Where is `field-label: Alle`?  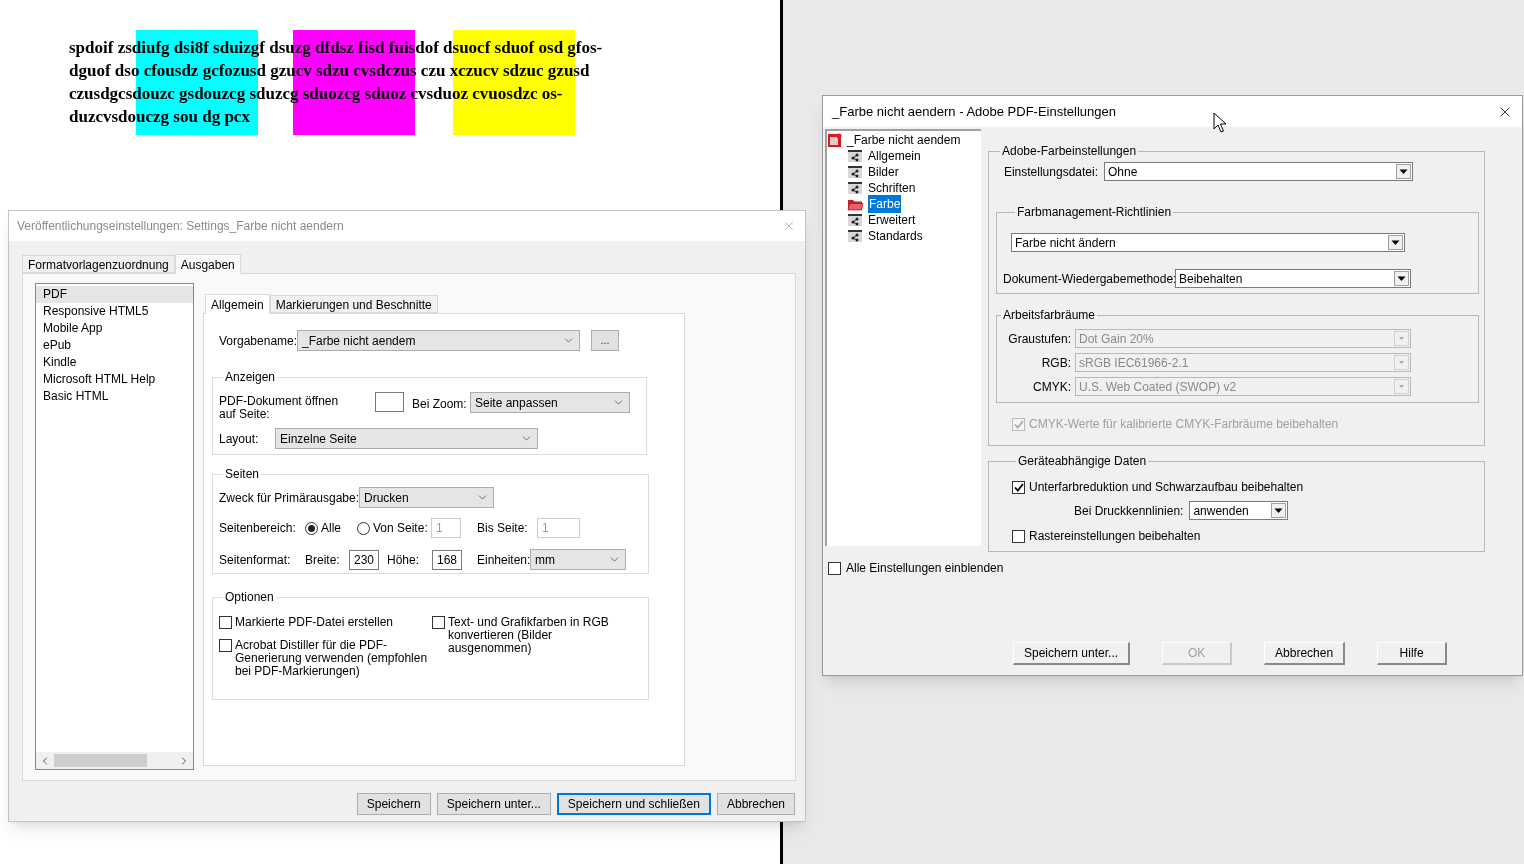 field-label: Alle is located at coordinates (331, 528).